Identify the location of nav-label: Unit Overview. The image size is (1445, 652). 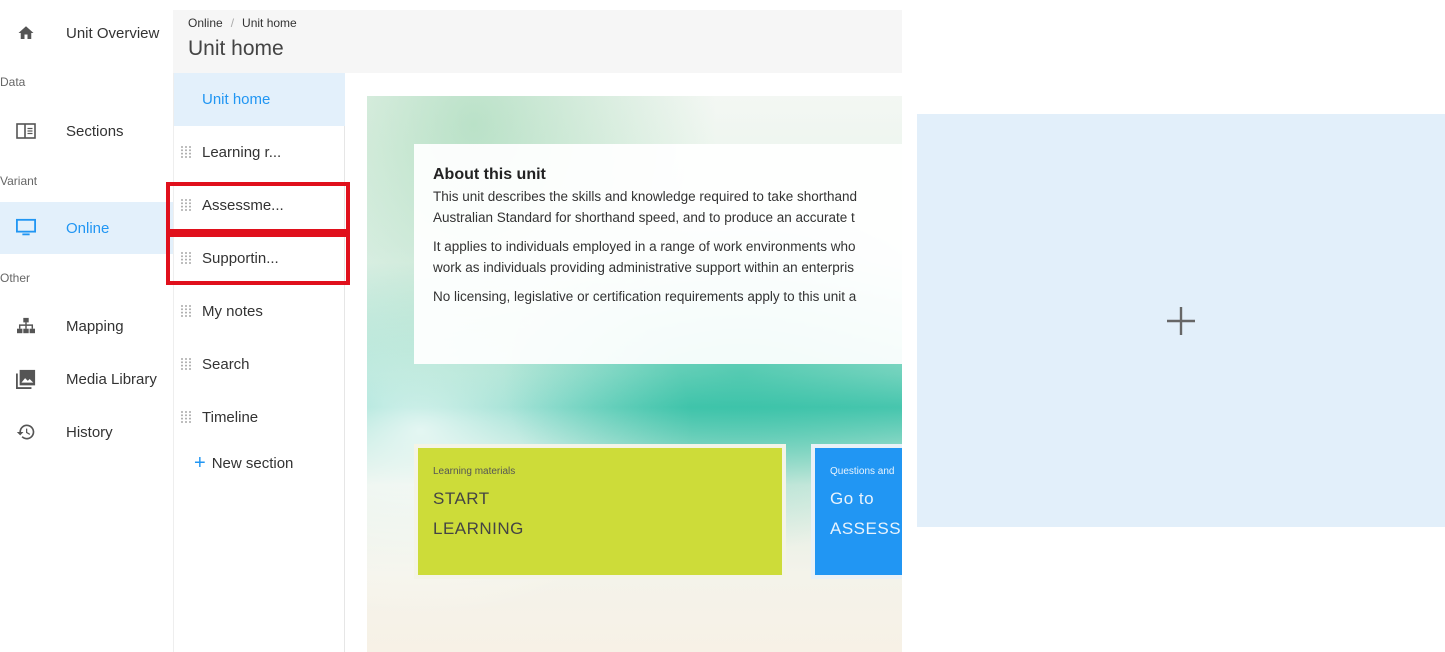
(113, 33).